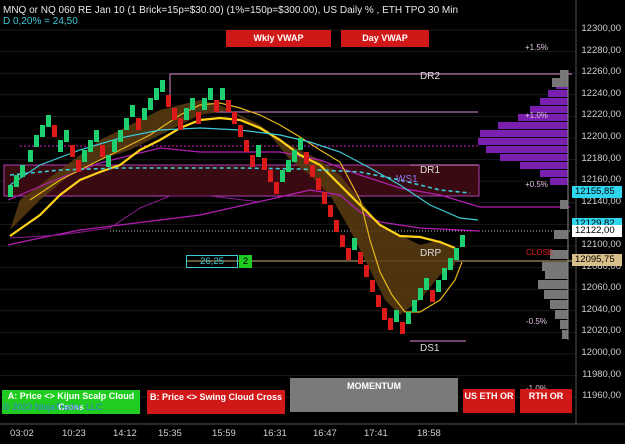 The image size is (625, 444). Describe the element at coordinates (385, 38) in the screenshot. I see `day-vwap-button: Day VWAP` at that location.